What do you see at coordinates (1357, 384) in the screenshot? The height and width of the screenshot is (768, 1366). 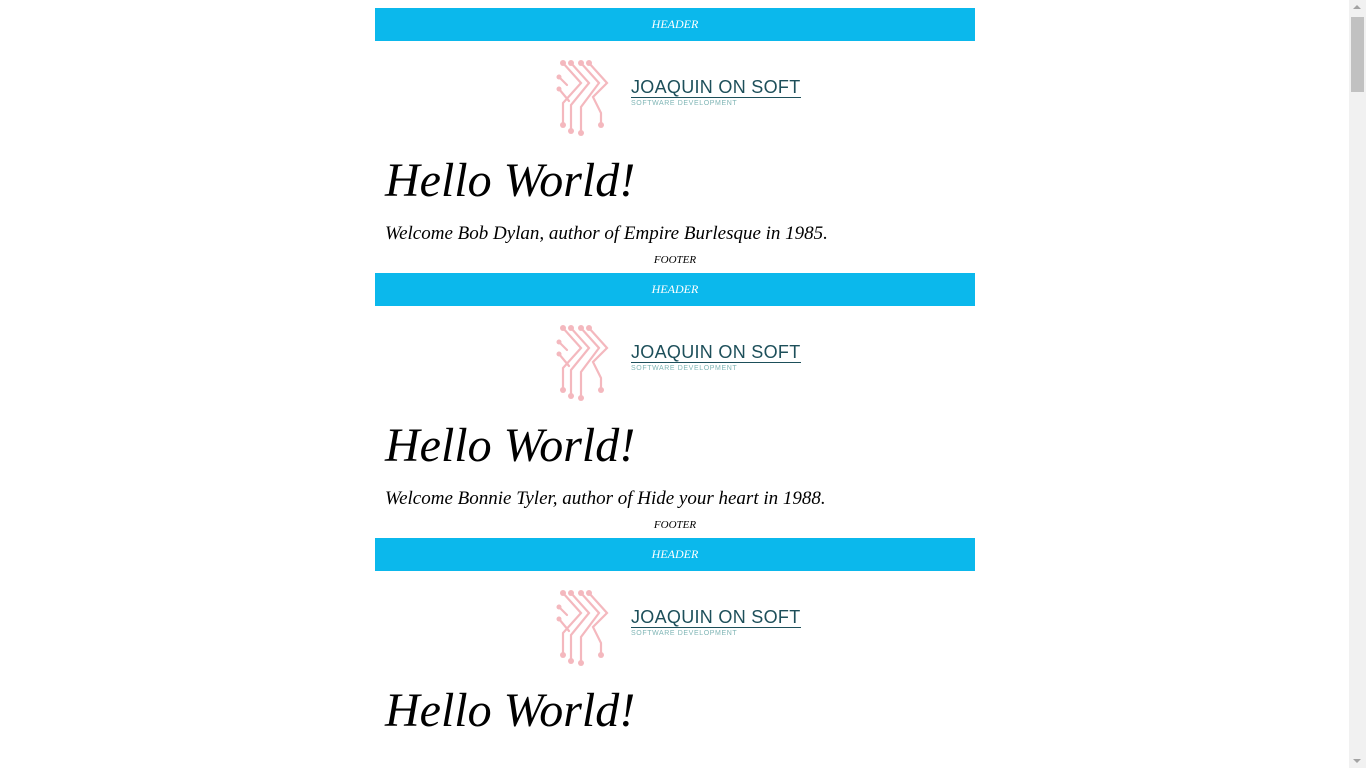 I see `vertical-scrollbar` at bounding box center [1357, 384].